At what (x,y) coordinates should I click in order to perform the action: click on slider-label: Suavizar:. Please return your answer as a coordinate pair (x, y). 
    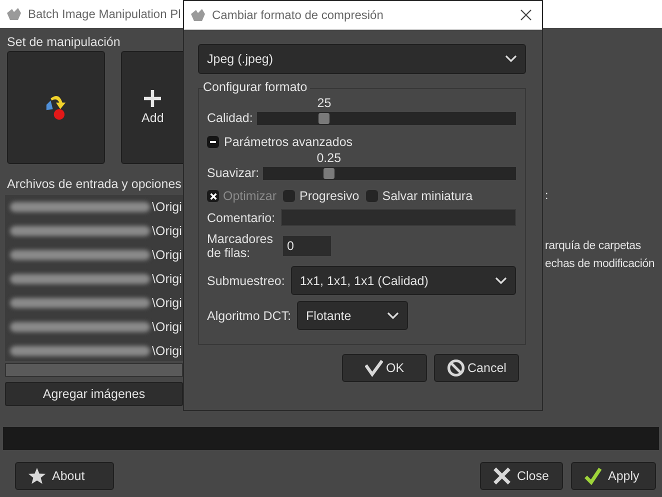
    Looking at the image, I should click on (233, 173).